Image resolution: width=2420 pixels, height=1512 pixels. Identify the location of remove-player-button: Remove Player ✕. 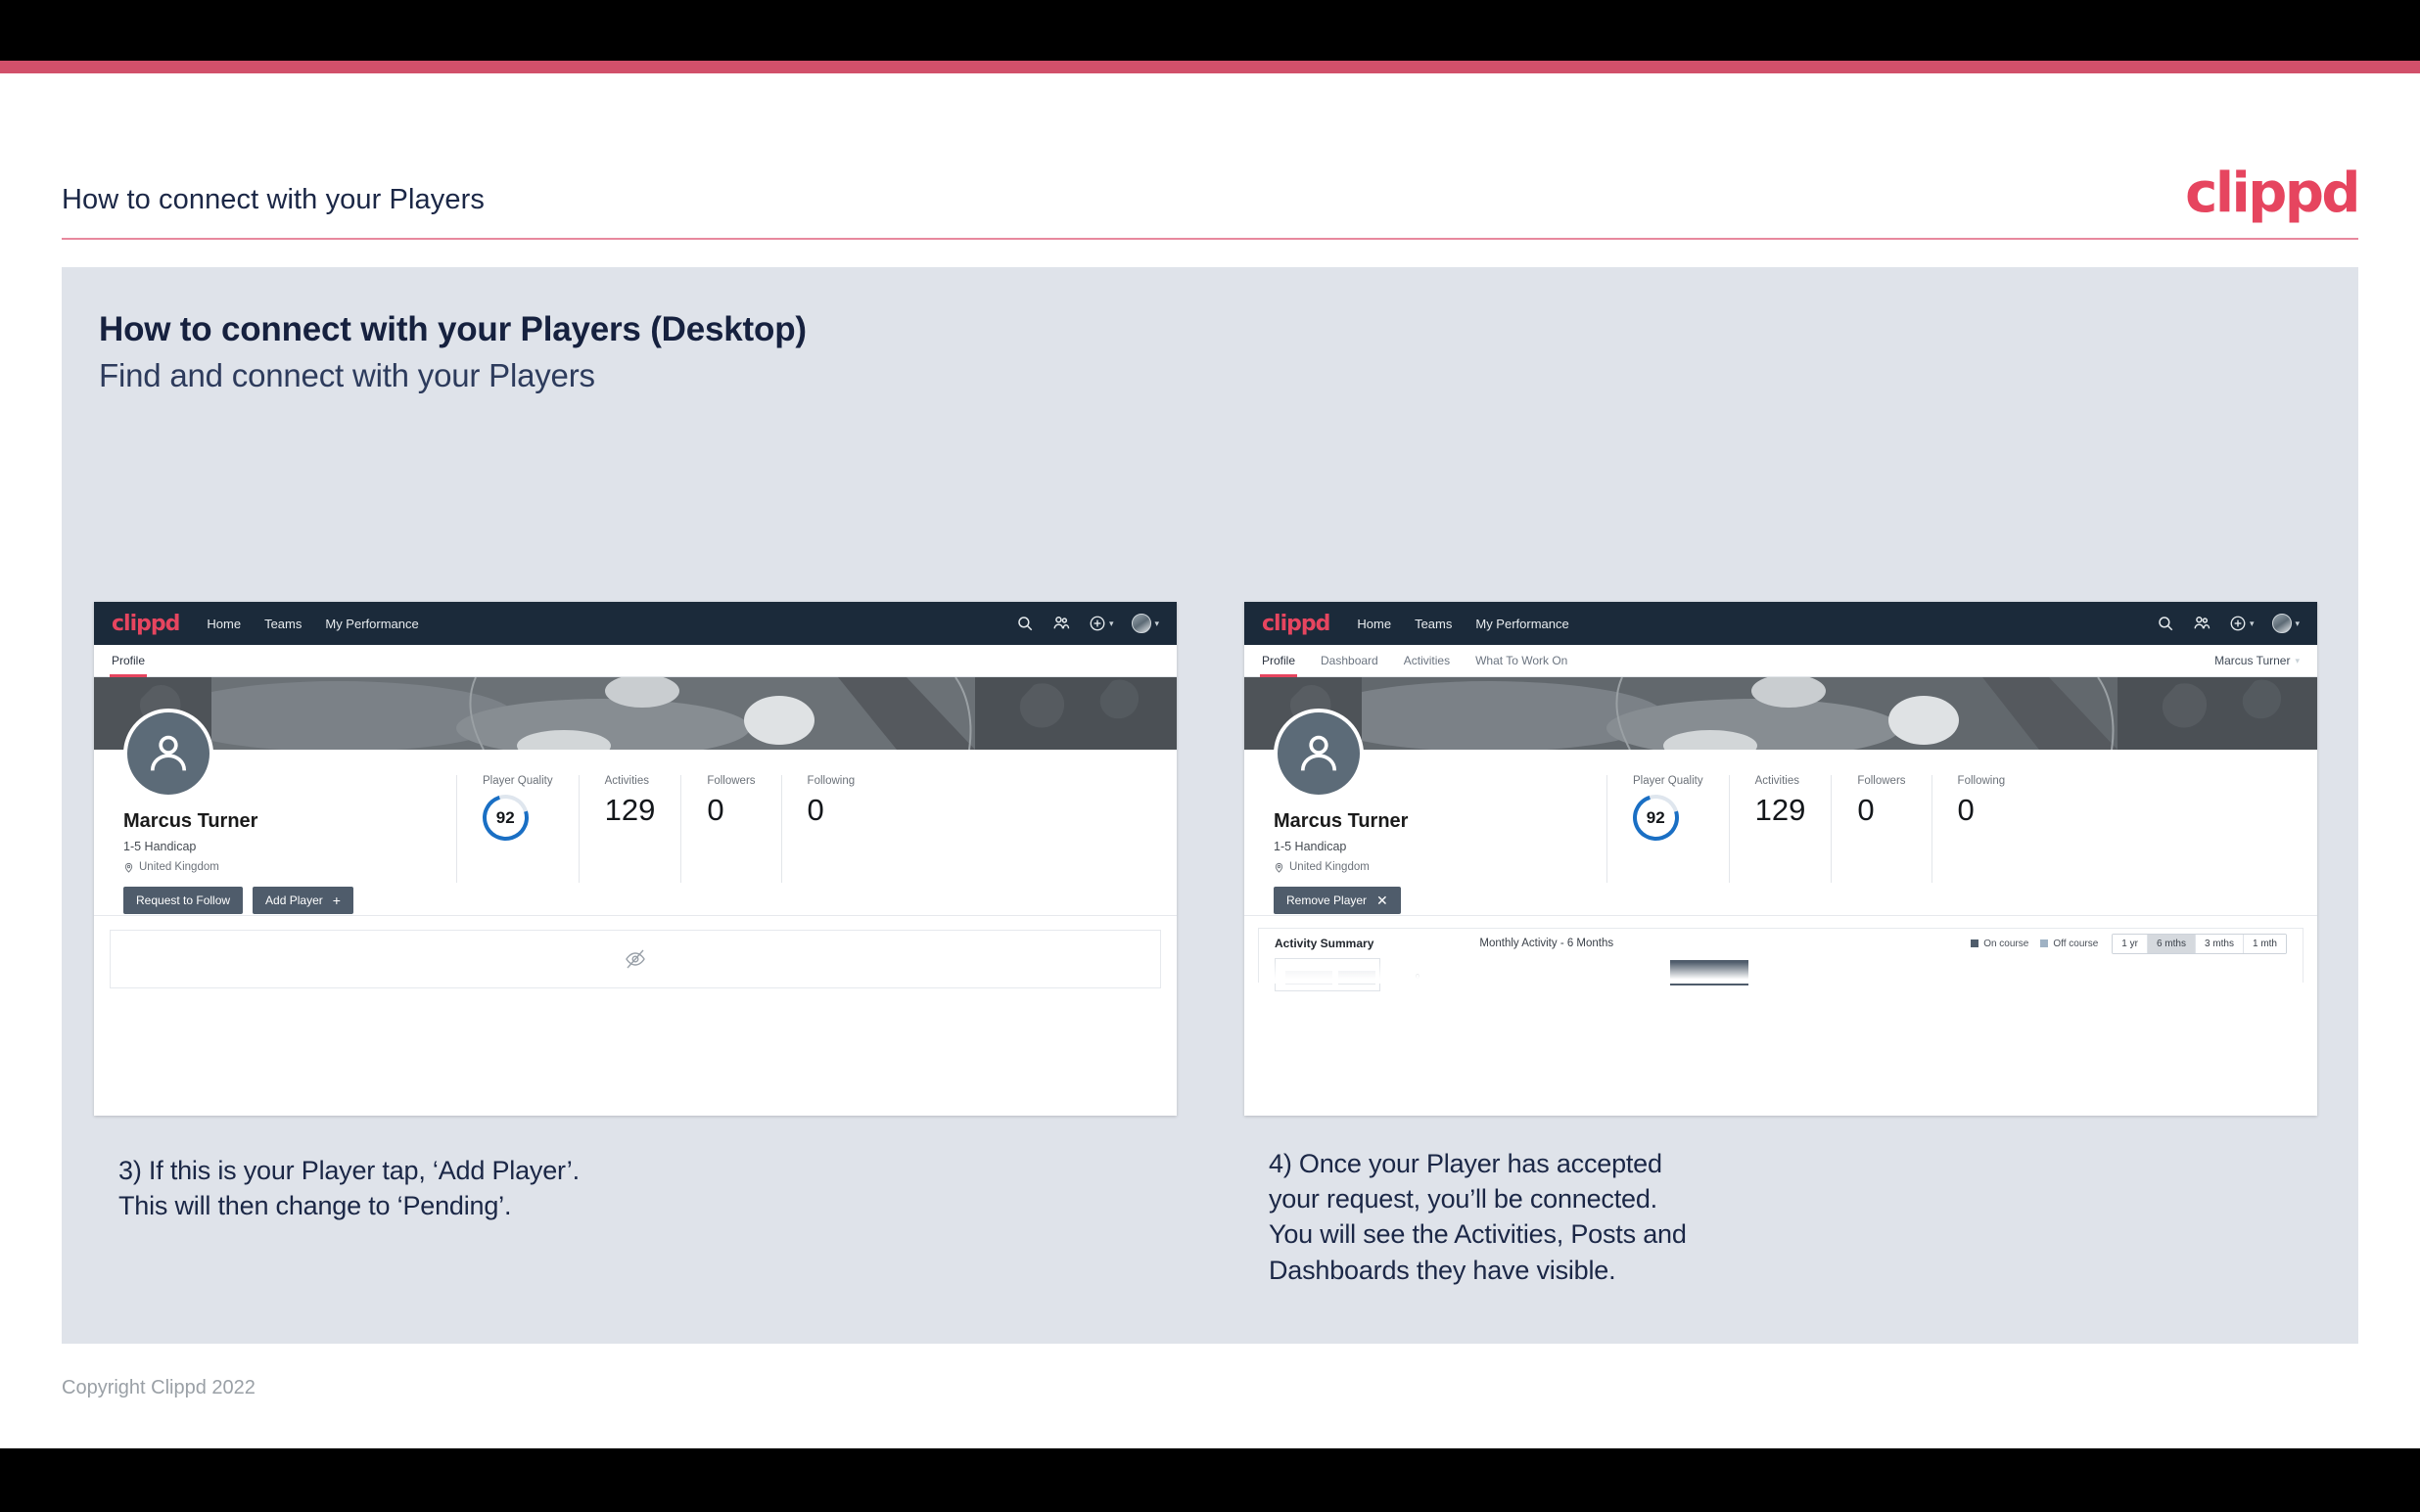
(1337, 900).